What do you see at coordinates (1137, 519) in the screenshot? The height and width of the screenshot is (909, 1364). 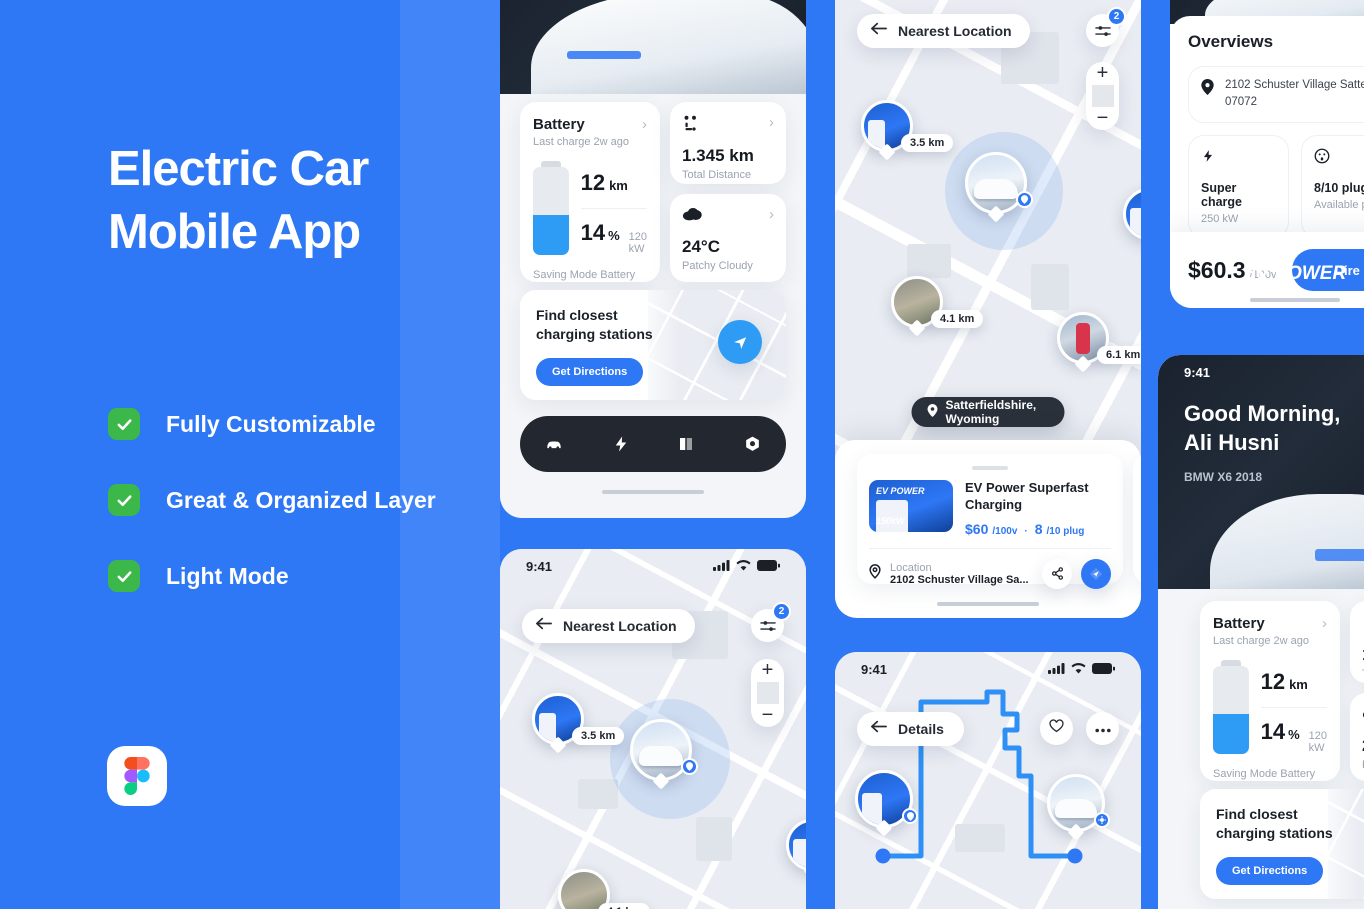 I see `station-card-next` at bounding box center [1137, 519].